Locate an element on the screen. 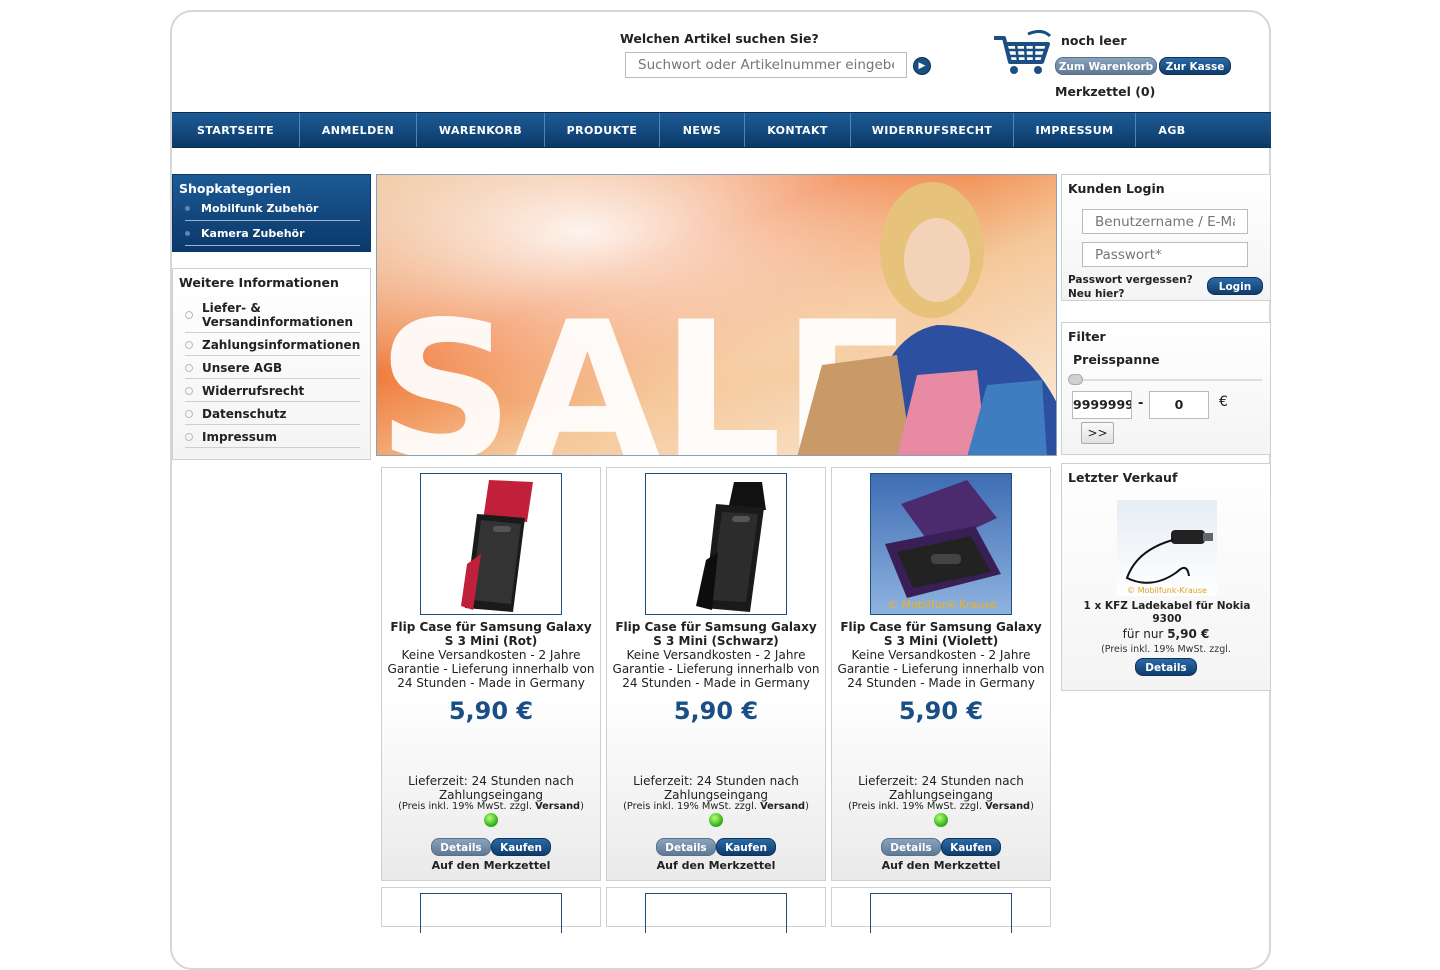  register-link: Neu hier? is located at coordinates (1130, 294).